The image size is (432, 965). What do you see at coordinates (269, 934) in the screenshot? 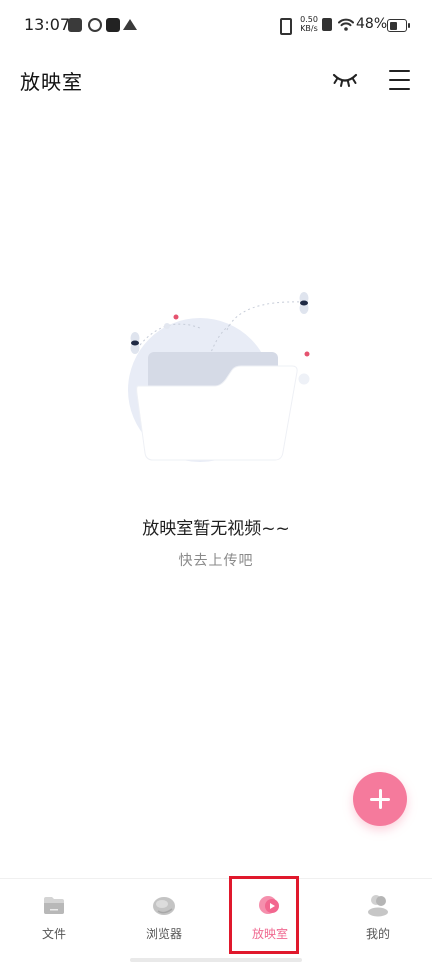
I see `nav-label-theater: 放映室` at bounding box center [269, 934].